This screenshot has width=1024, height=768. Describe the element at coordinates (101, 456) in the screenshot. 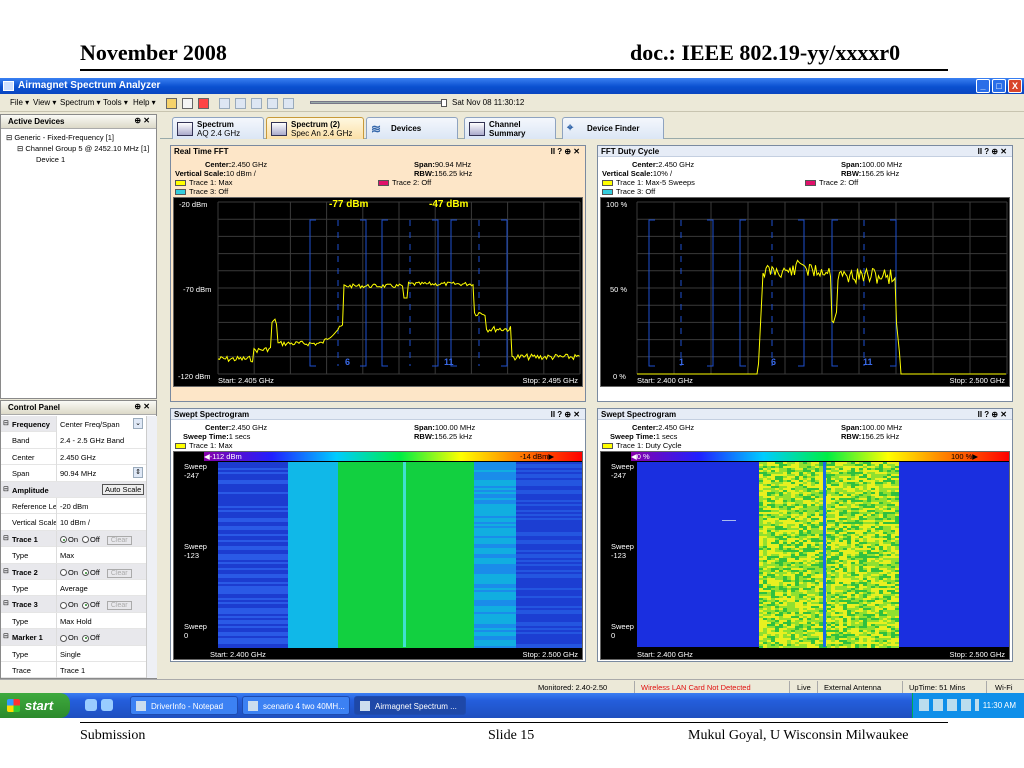

I see `property-value: 2.450 GHz` at that location.